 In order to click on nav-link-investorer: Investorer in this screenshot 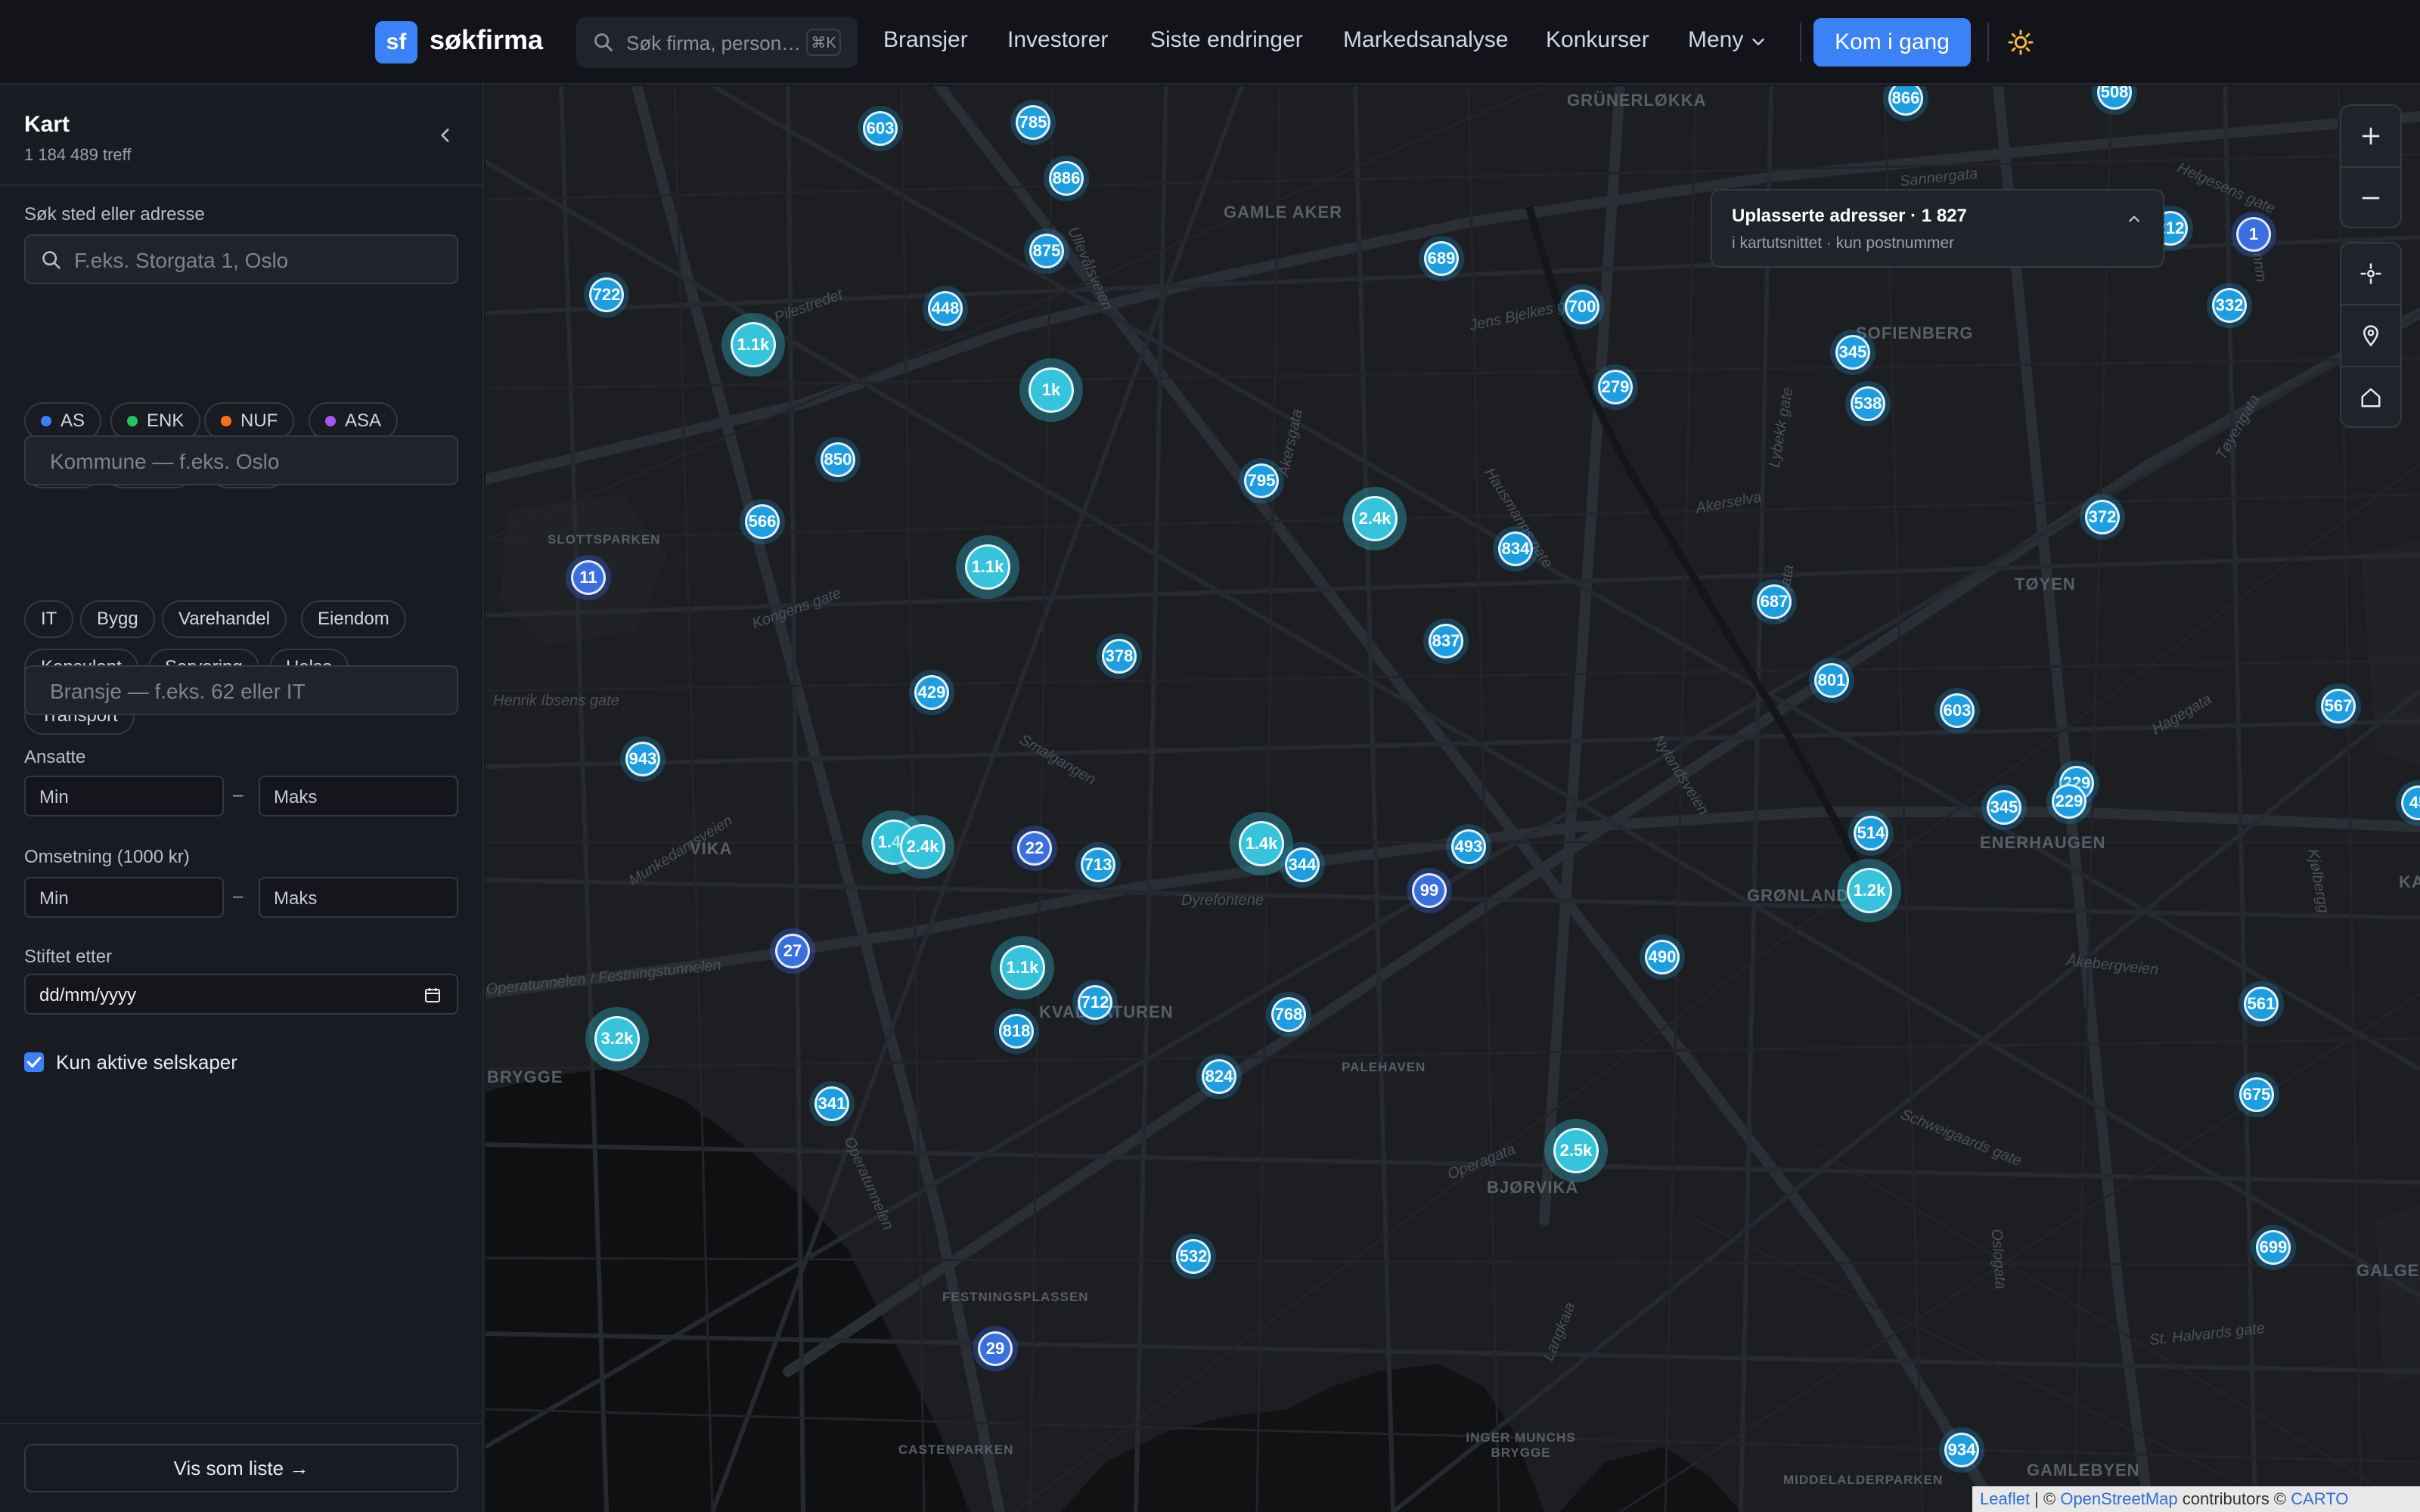, I will do `click(1057, 40)`.